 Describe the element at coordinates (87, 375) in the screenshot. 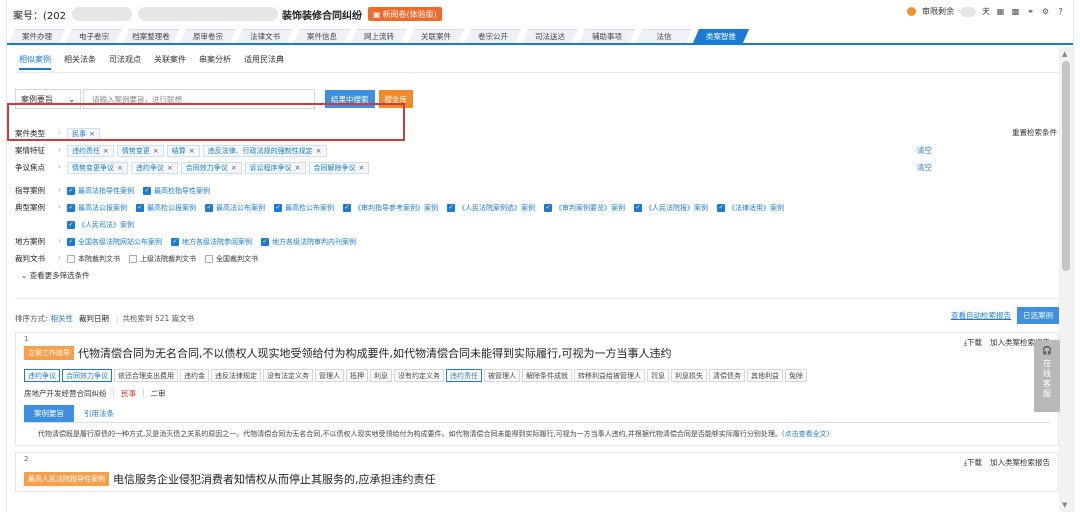

I see `tag-item: 合同效力争议` at that location.